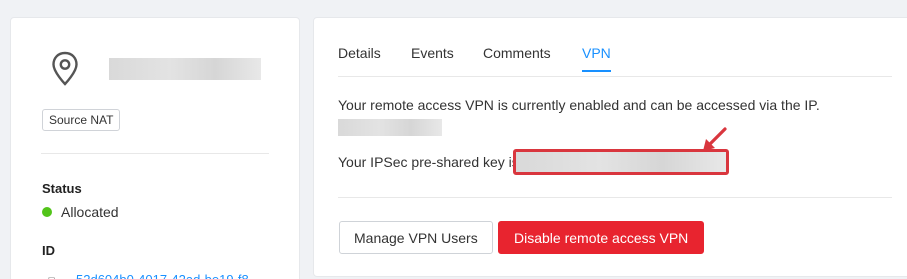 The image size is (907, 279). What do you see at coordinates (52, 276) in the screenshot?
I see `copy-icon: ⧉` at bounding box center [52, 276].